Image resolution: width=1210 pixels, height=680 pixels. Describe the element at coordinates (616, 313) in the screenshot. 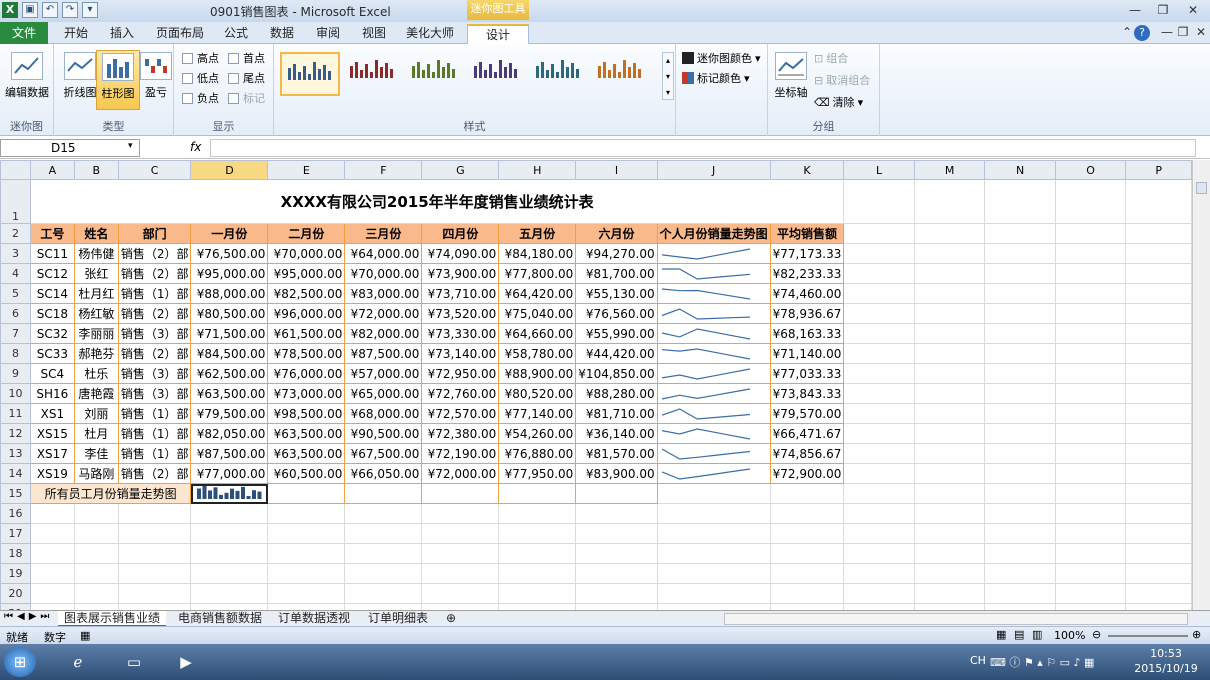

I see `cell-sales: ¥76,560.00` at that location.